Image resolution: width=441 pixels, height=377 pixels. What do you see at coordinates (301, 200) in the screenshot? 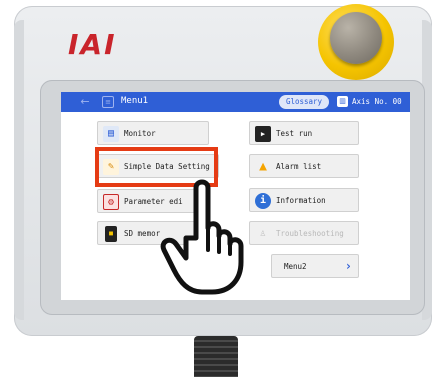
I see `menu-label: Information` at bounding box center [301, 200].